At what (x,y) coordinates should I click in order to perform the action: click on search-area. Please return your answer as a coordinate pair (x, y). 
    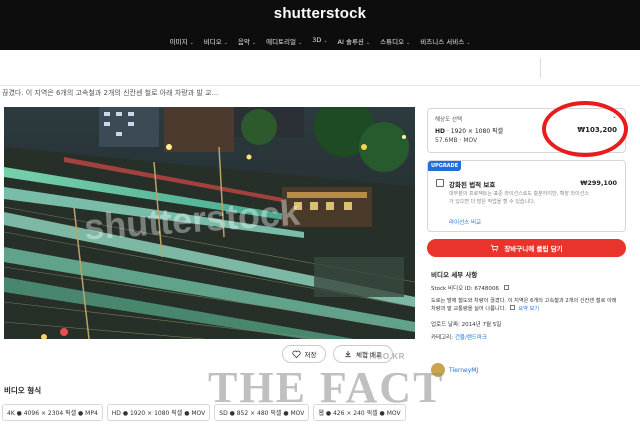
    Looking at the image, I should click on (590, 68).